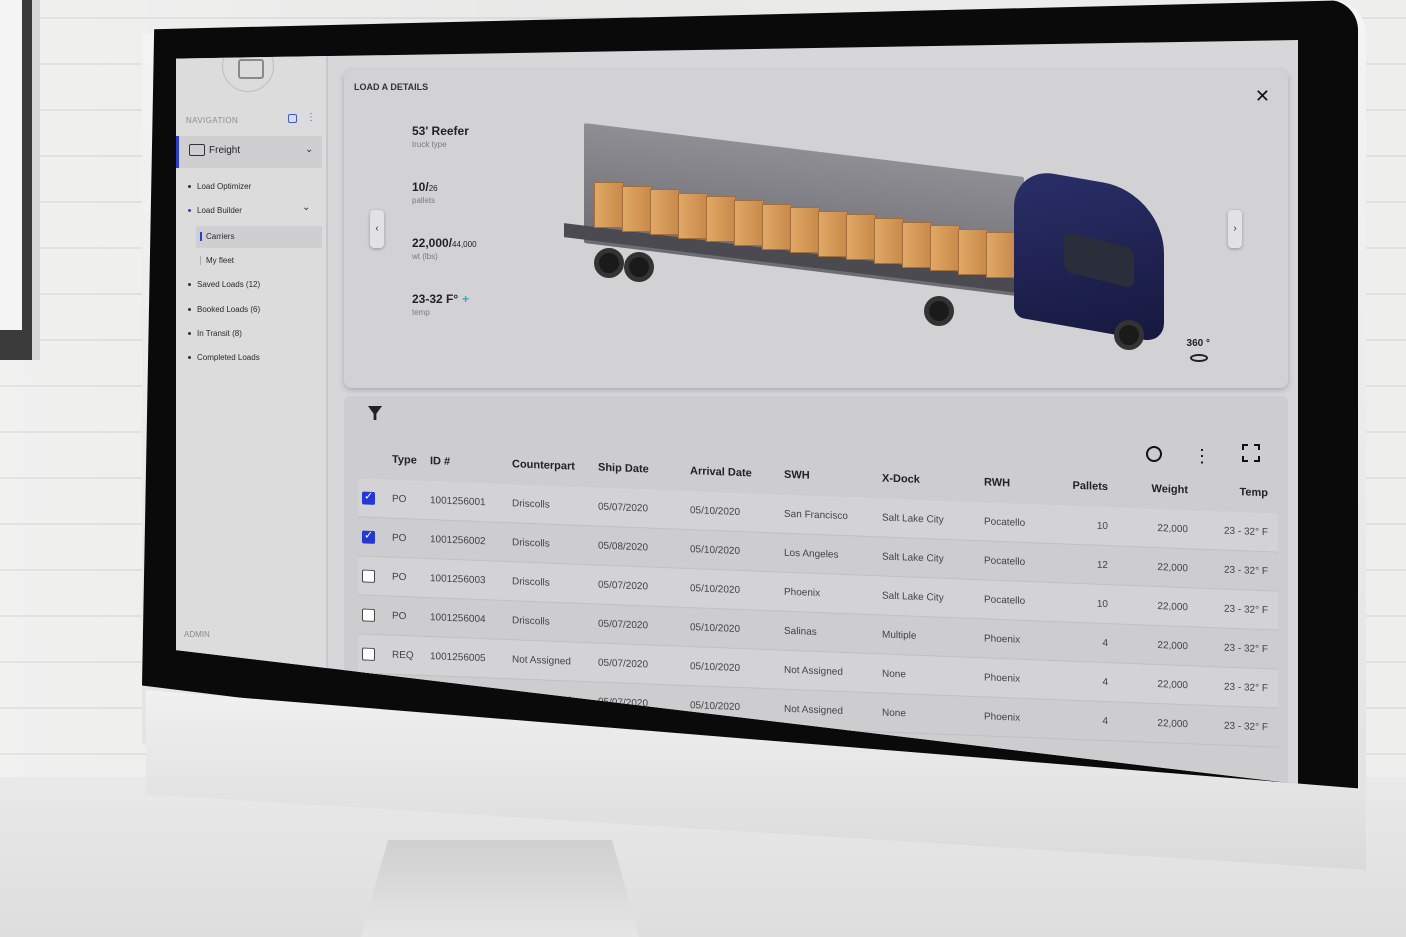  I want to click on sidebar-item-label: Freight, so click(225, 150).